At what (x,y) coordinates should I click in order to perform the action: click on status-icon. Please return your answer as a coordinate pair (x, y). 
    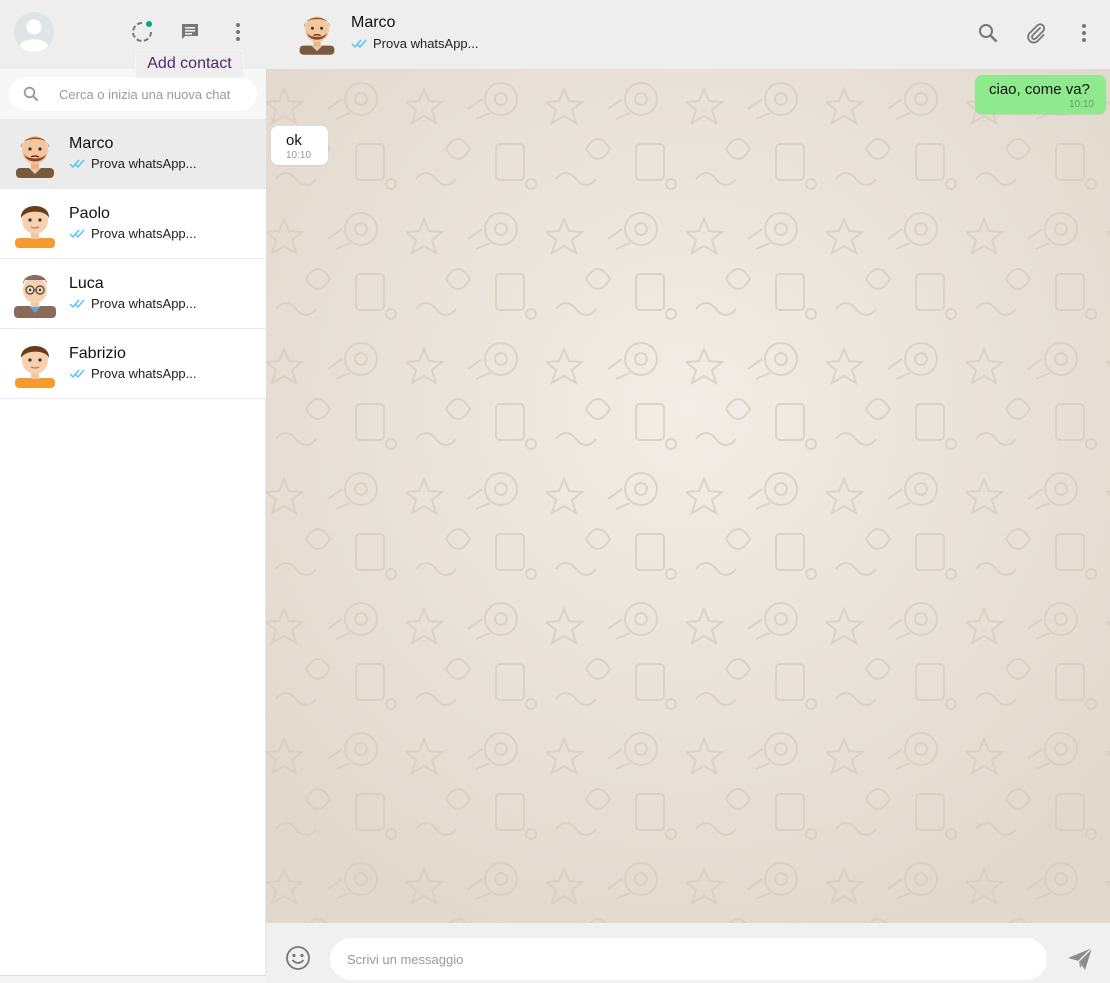
    Looking at the image, I should click on (142, 31).